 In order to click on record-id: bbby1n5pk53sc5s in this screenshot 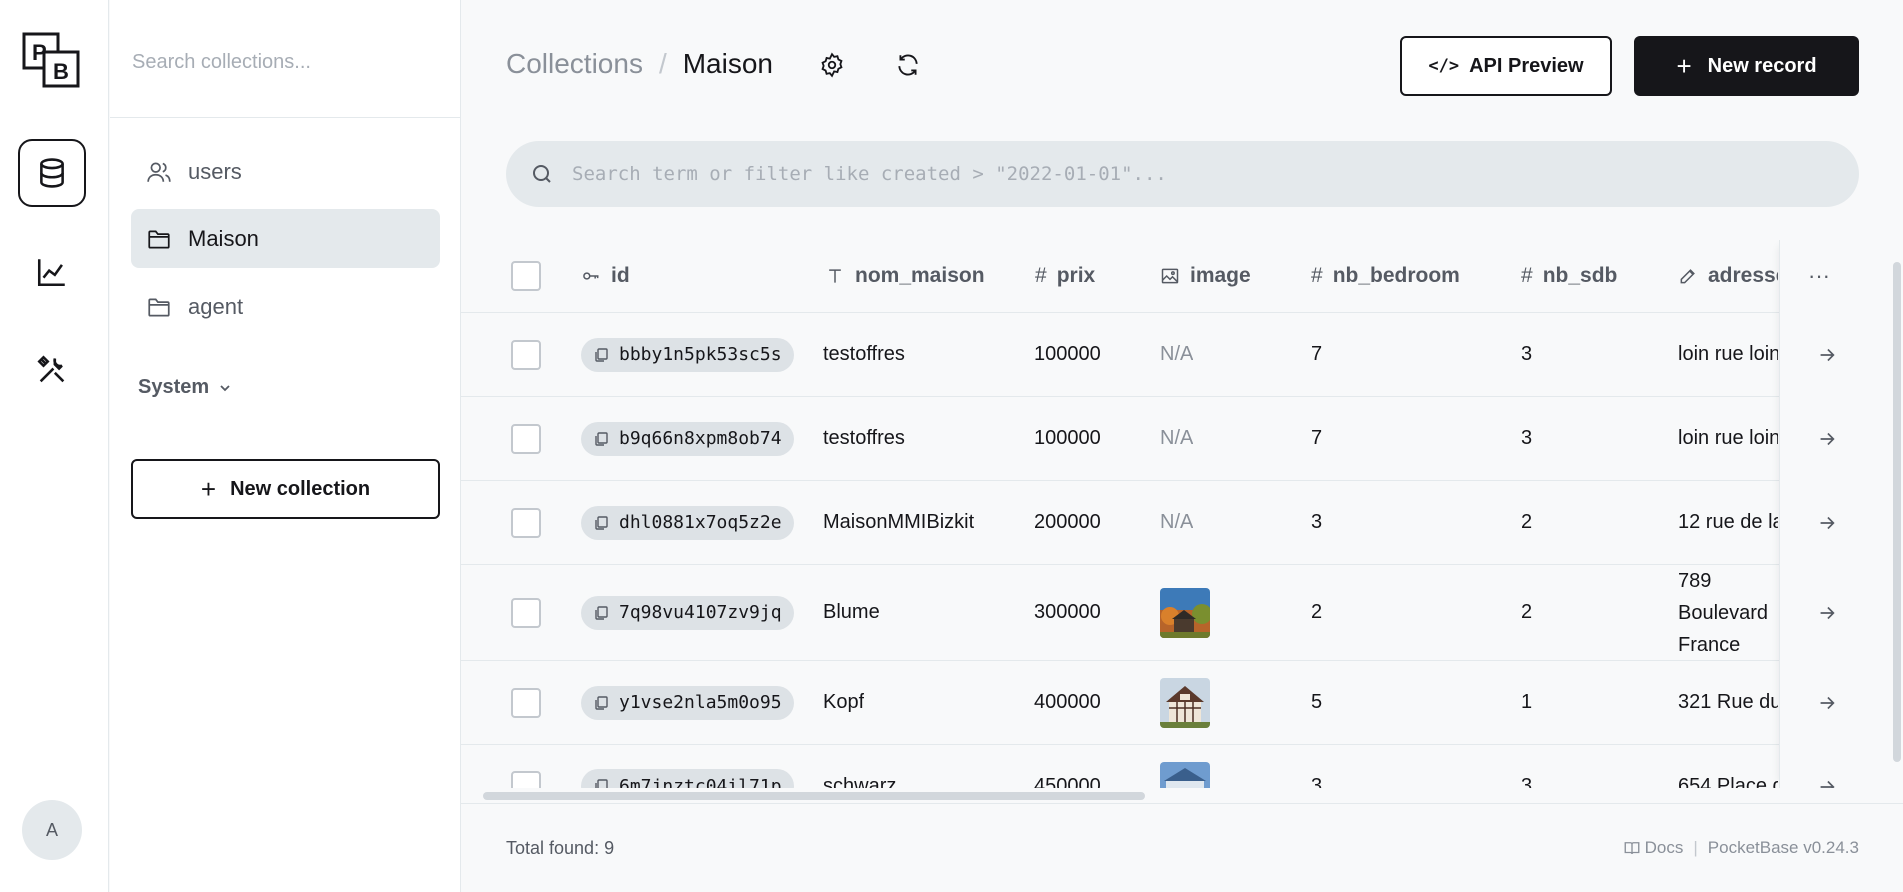, I will do `click(700, 354)`.